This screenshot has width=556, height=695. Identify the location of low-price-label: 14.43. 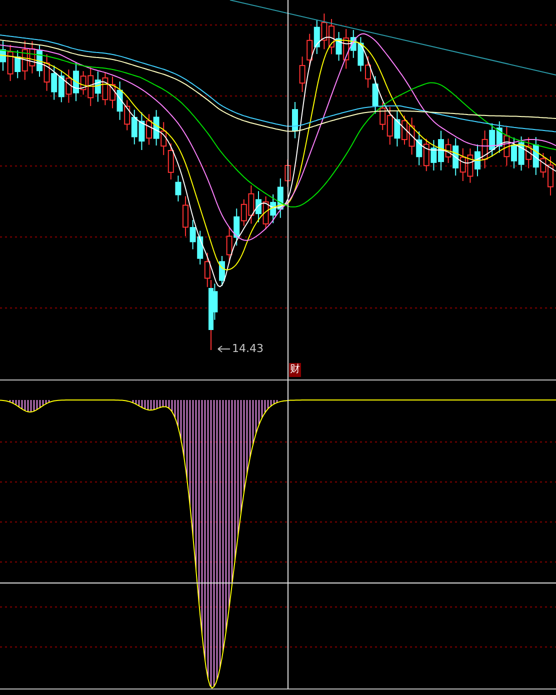
(248, 349).